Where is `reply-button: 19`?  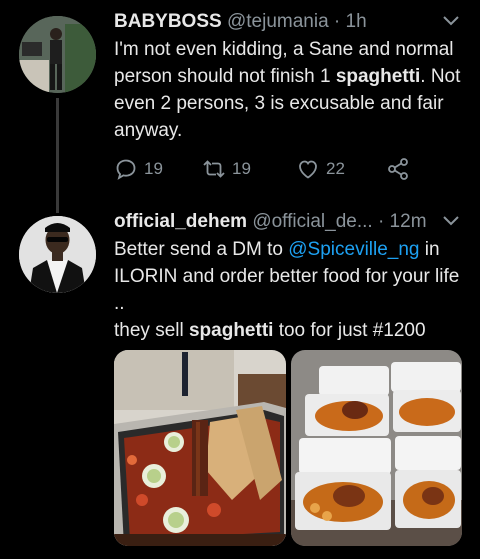
reply-button: 19 is located at coordinates (138, 169).